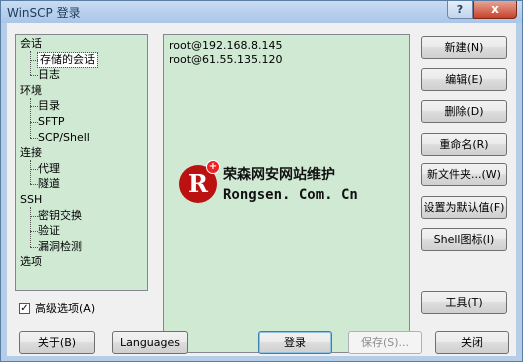 Image resolution: width=523 pixels, height=362 pixels. Describe the element at coordinates (261, 12) in the screenshot. I see `title-bar: WinSCP 登录 ? x` at that location.